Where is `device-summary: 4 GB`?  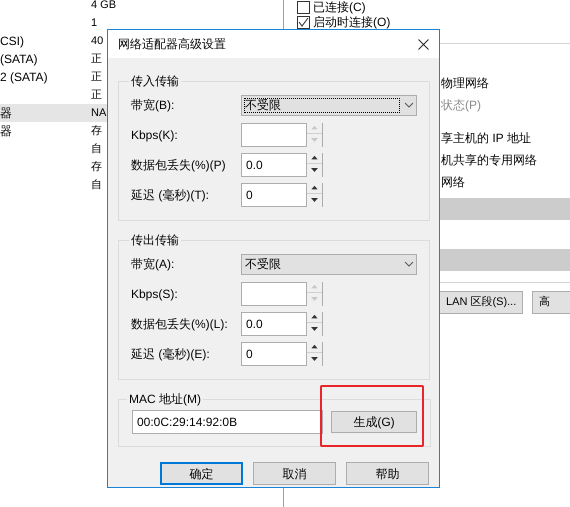
device-summary: 4 GB is located at coordinates (103, 6).